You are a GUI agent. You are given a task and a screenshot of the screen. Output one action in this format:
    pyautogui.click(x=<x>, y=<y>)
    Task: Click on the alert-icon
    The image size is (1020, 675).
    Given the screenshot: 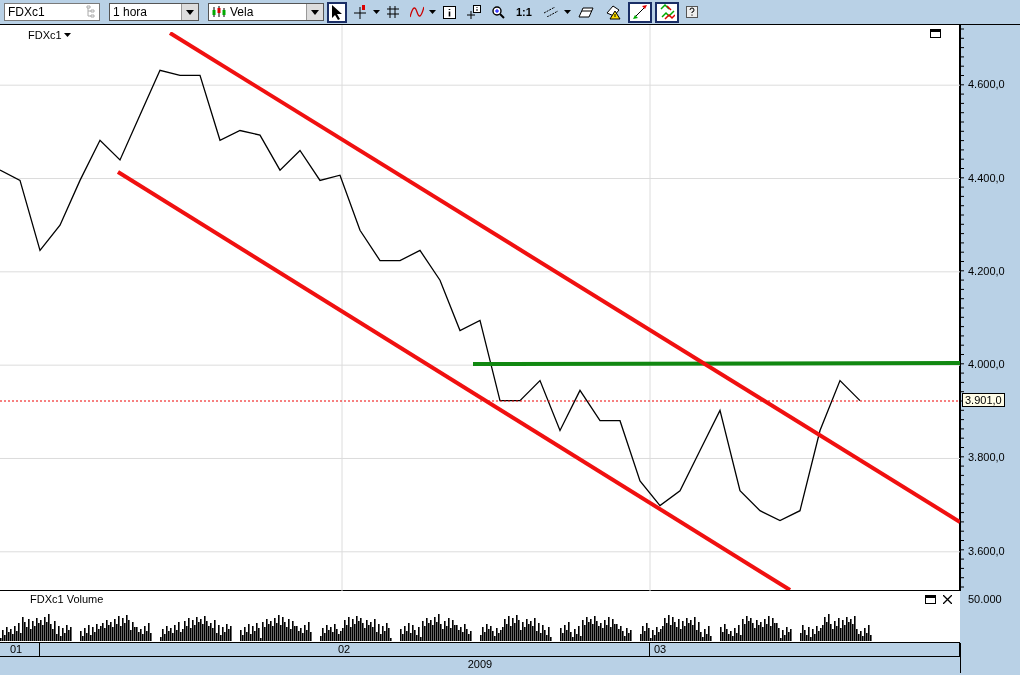 What is the action you would take?
    pyautogui.click(x=612, y=12)
    